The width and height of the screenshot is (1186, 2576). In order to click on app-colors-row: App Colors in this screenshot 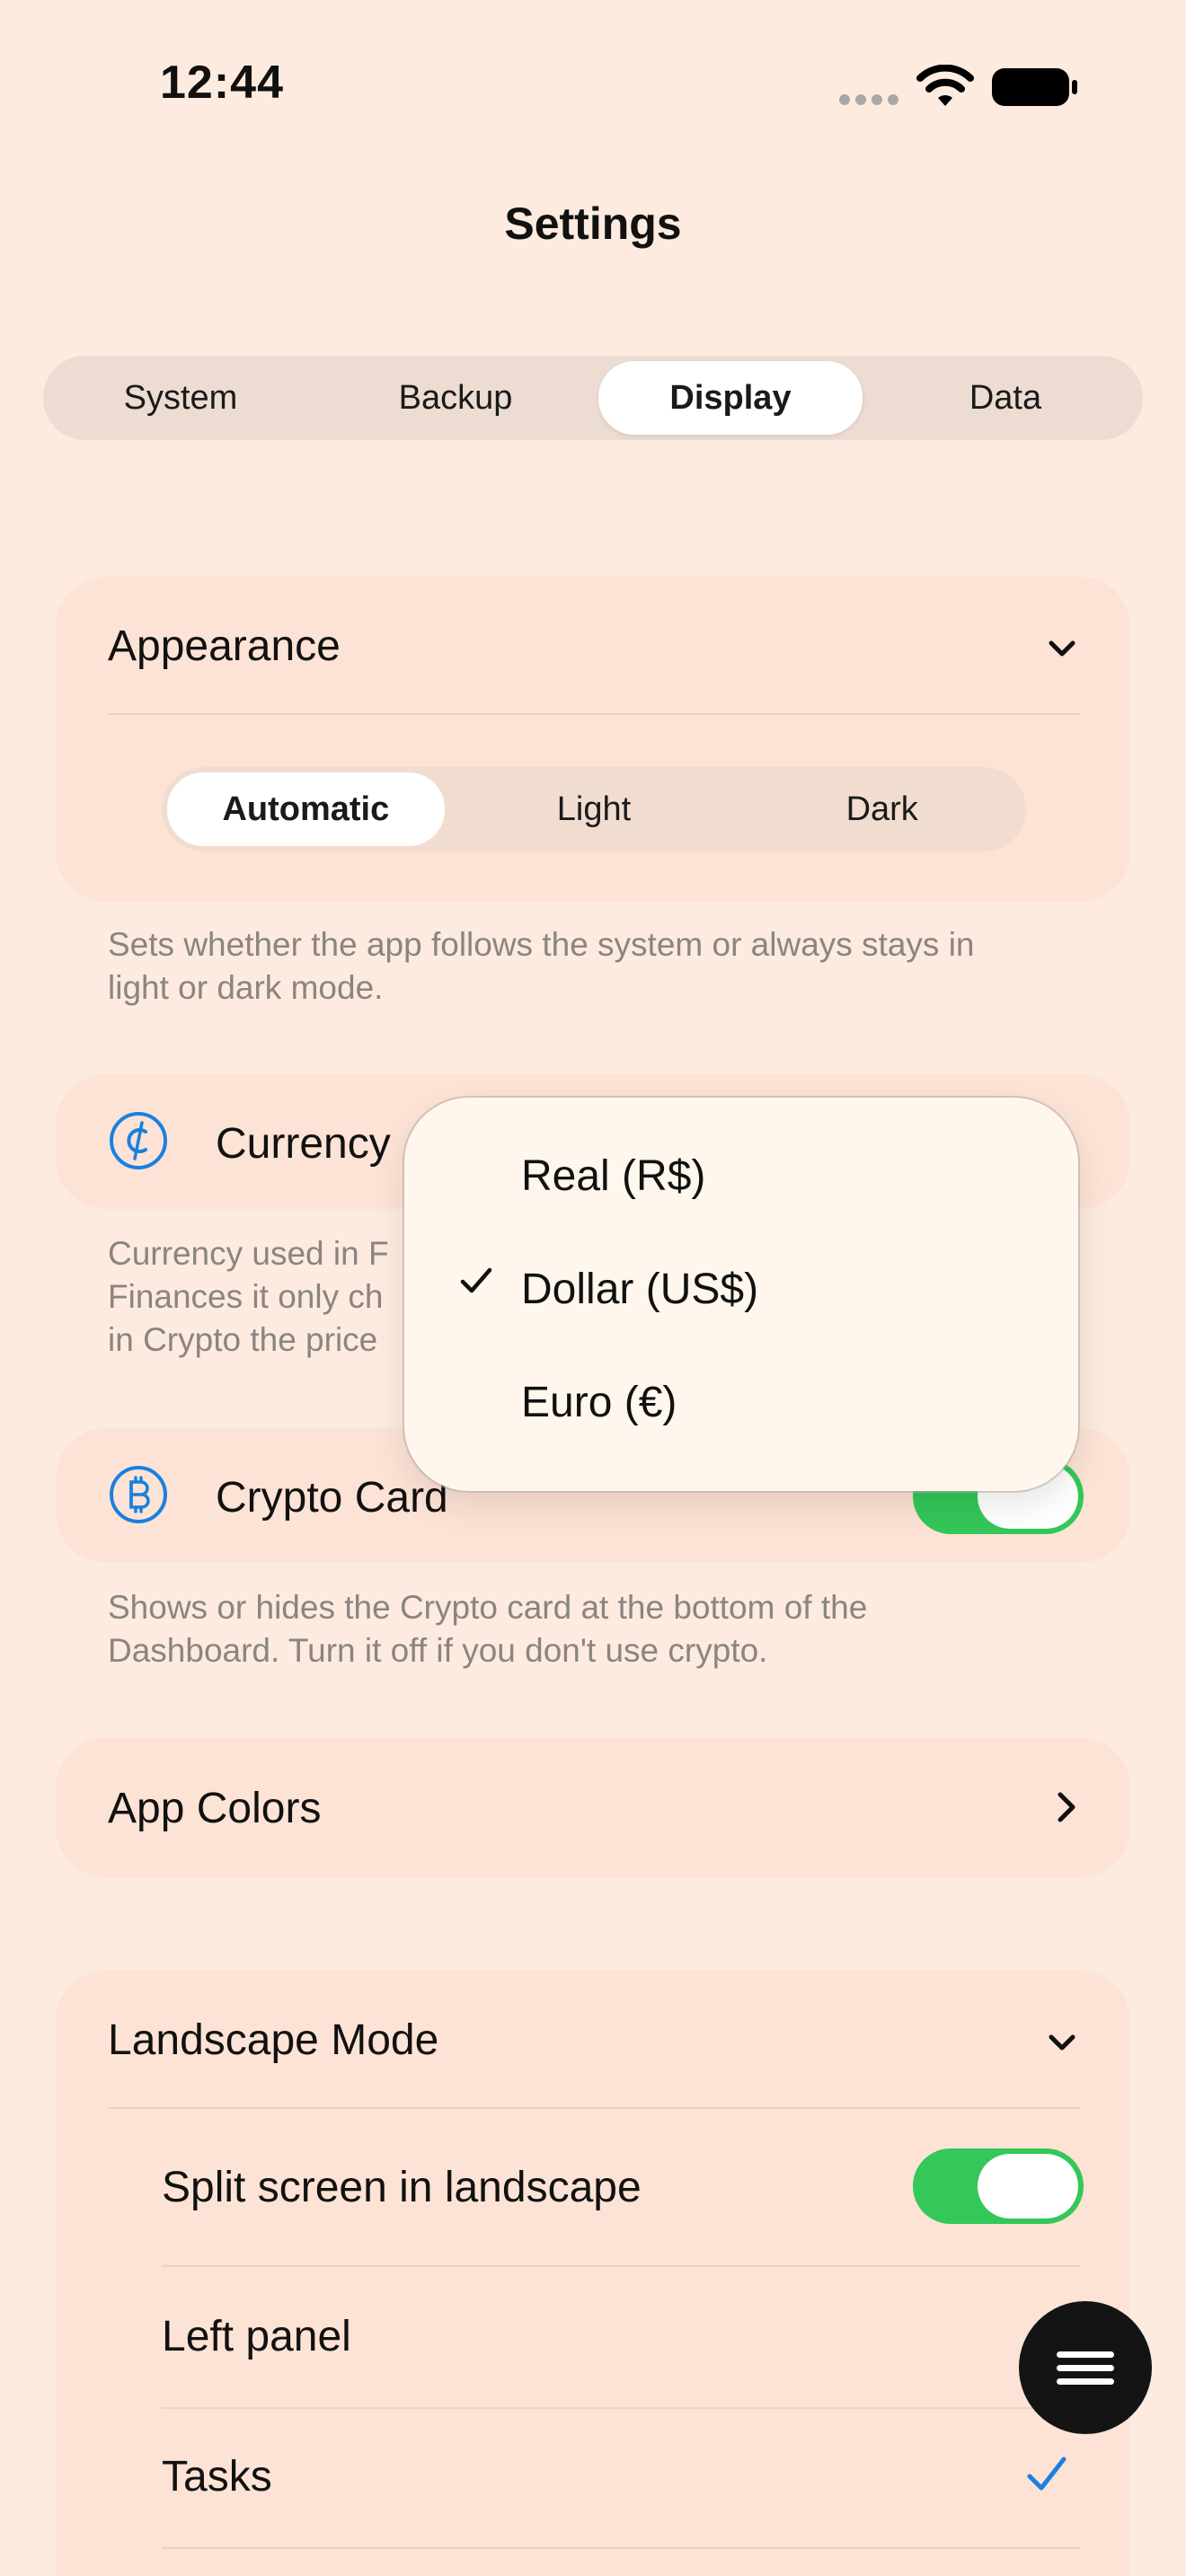, I will do `click(593, 1807)`.